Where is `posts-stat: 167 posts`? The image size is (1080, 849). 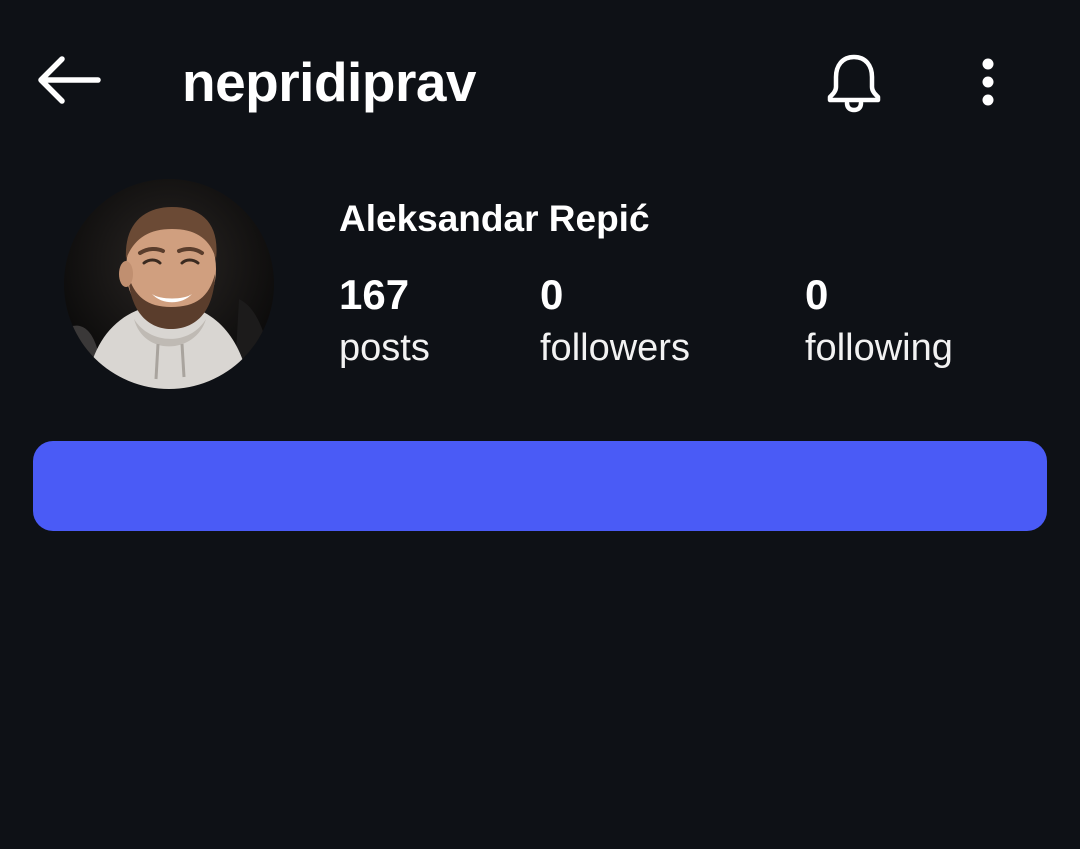 posts-stat: 167 posts is located at coordinates (384, 323).